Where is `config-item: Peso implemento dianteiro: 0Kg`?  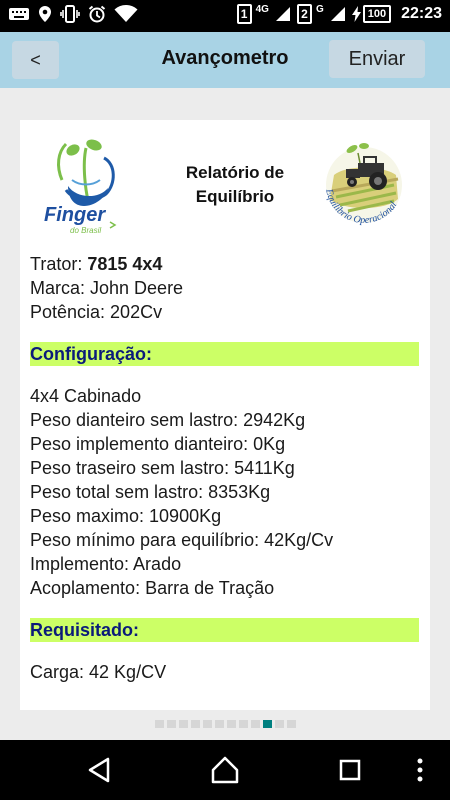
config-item: Peso implemento dianteiro: 0Kg is located at coordinates (158, 444).